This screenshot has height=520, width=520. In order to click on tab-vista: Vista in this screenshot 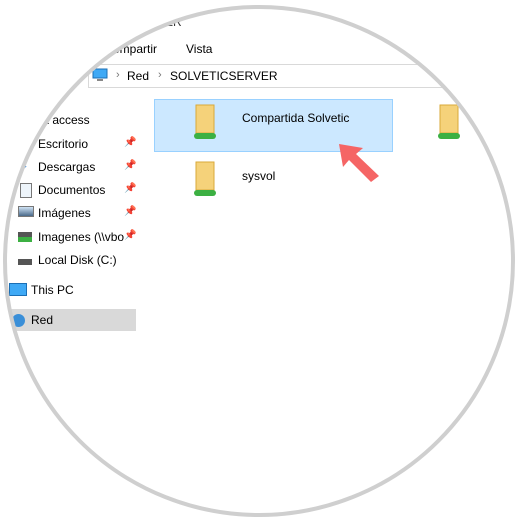, I will do `click(199, 49)`.